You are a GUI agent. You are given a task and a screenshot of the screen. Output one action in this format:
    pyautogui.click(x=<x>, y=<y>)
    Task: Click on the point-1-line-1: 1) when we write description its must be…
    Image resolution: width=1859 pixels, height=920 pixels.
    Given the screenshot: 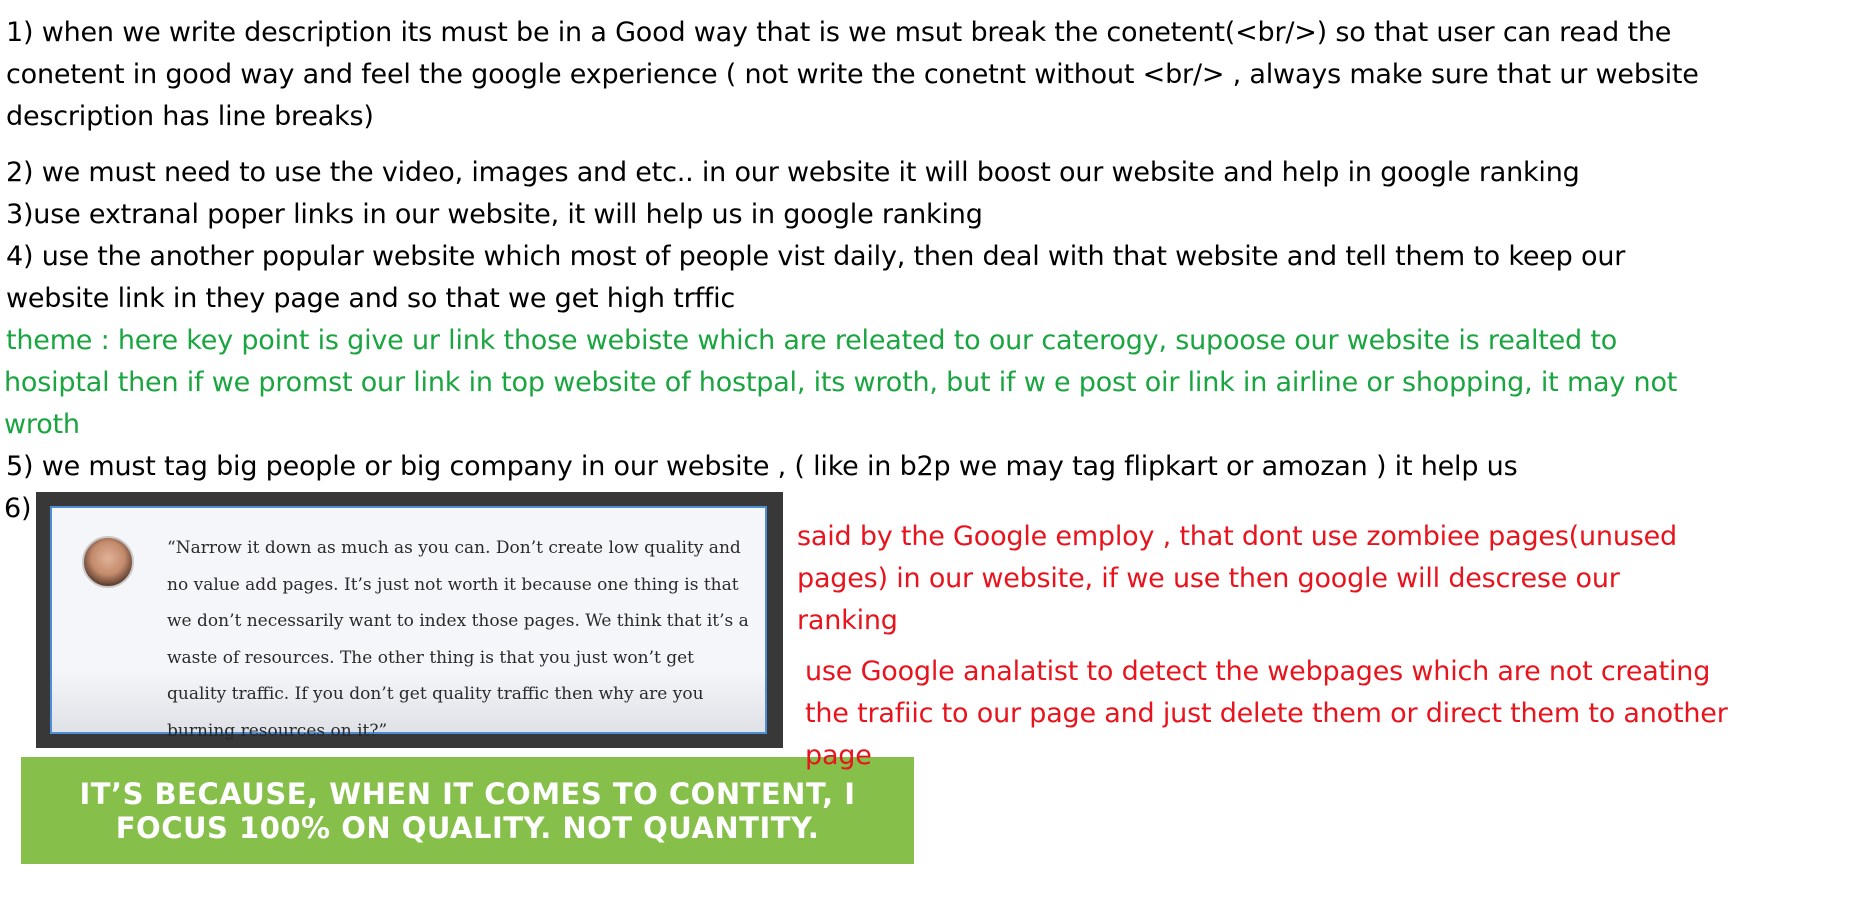 What is the action you would take?
    pyautogui.click(x=839, y=32)
    